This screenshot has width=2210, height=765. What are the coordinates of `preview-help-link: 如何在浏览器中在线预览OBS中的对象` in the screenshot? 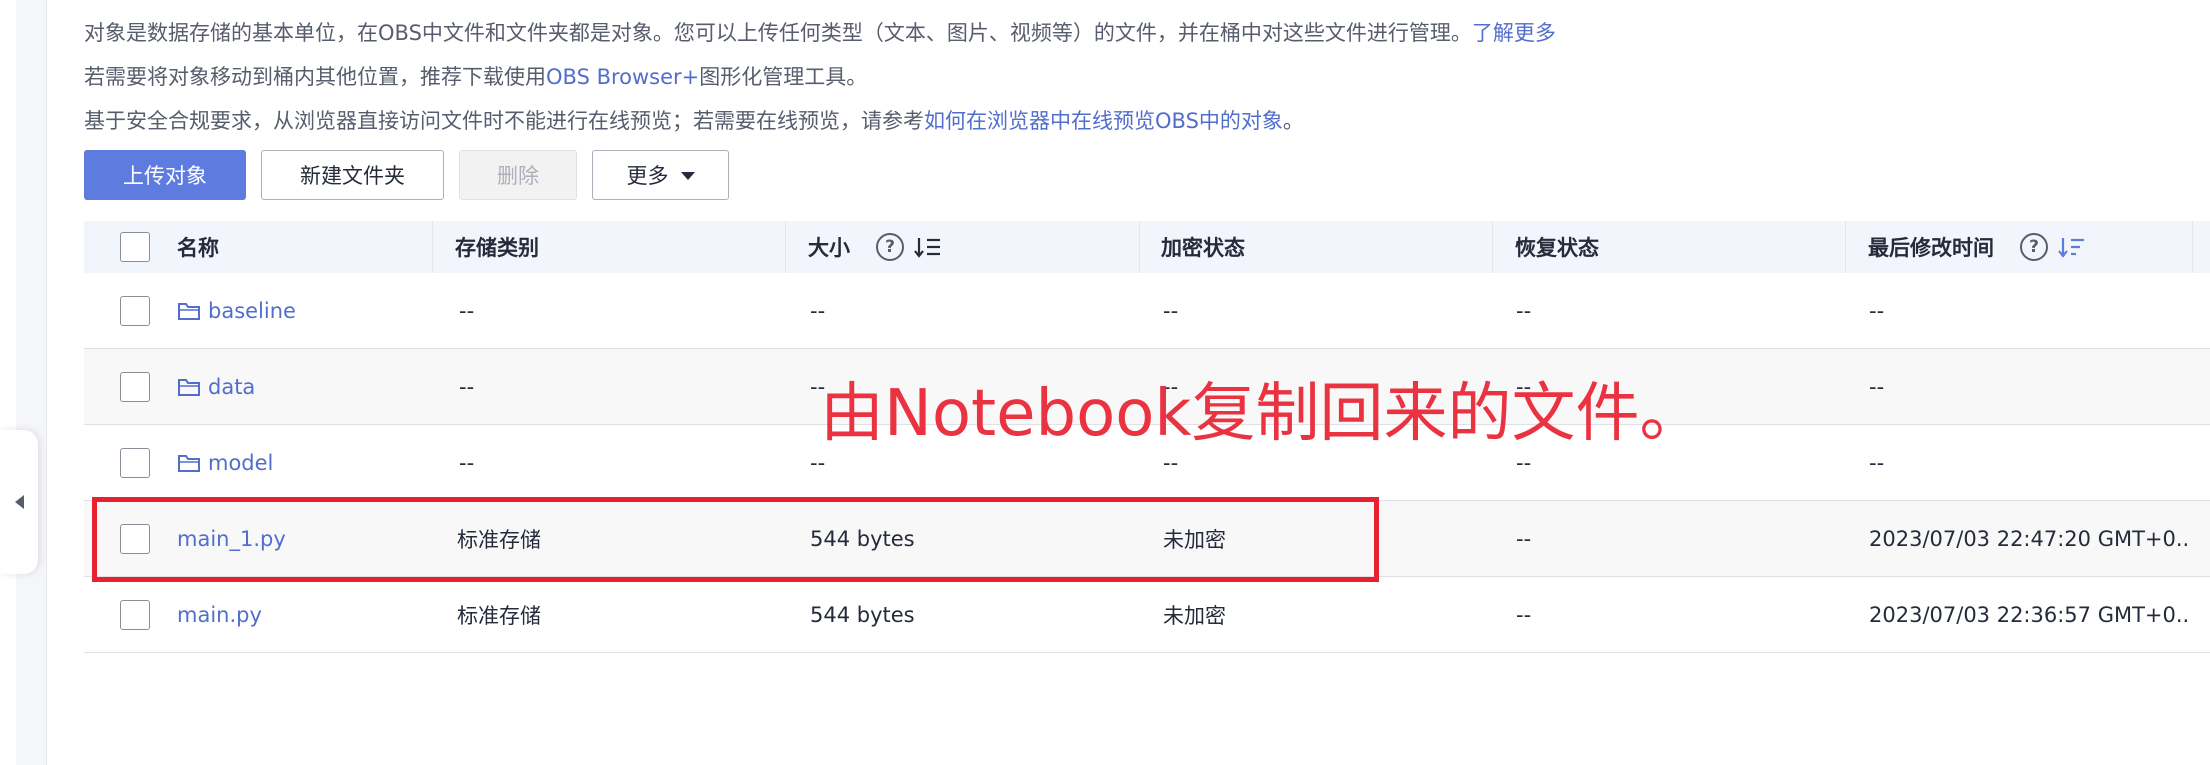 It's located at (1103, 121).